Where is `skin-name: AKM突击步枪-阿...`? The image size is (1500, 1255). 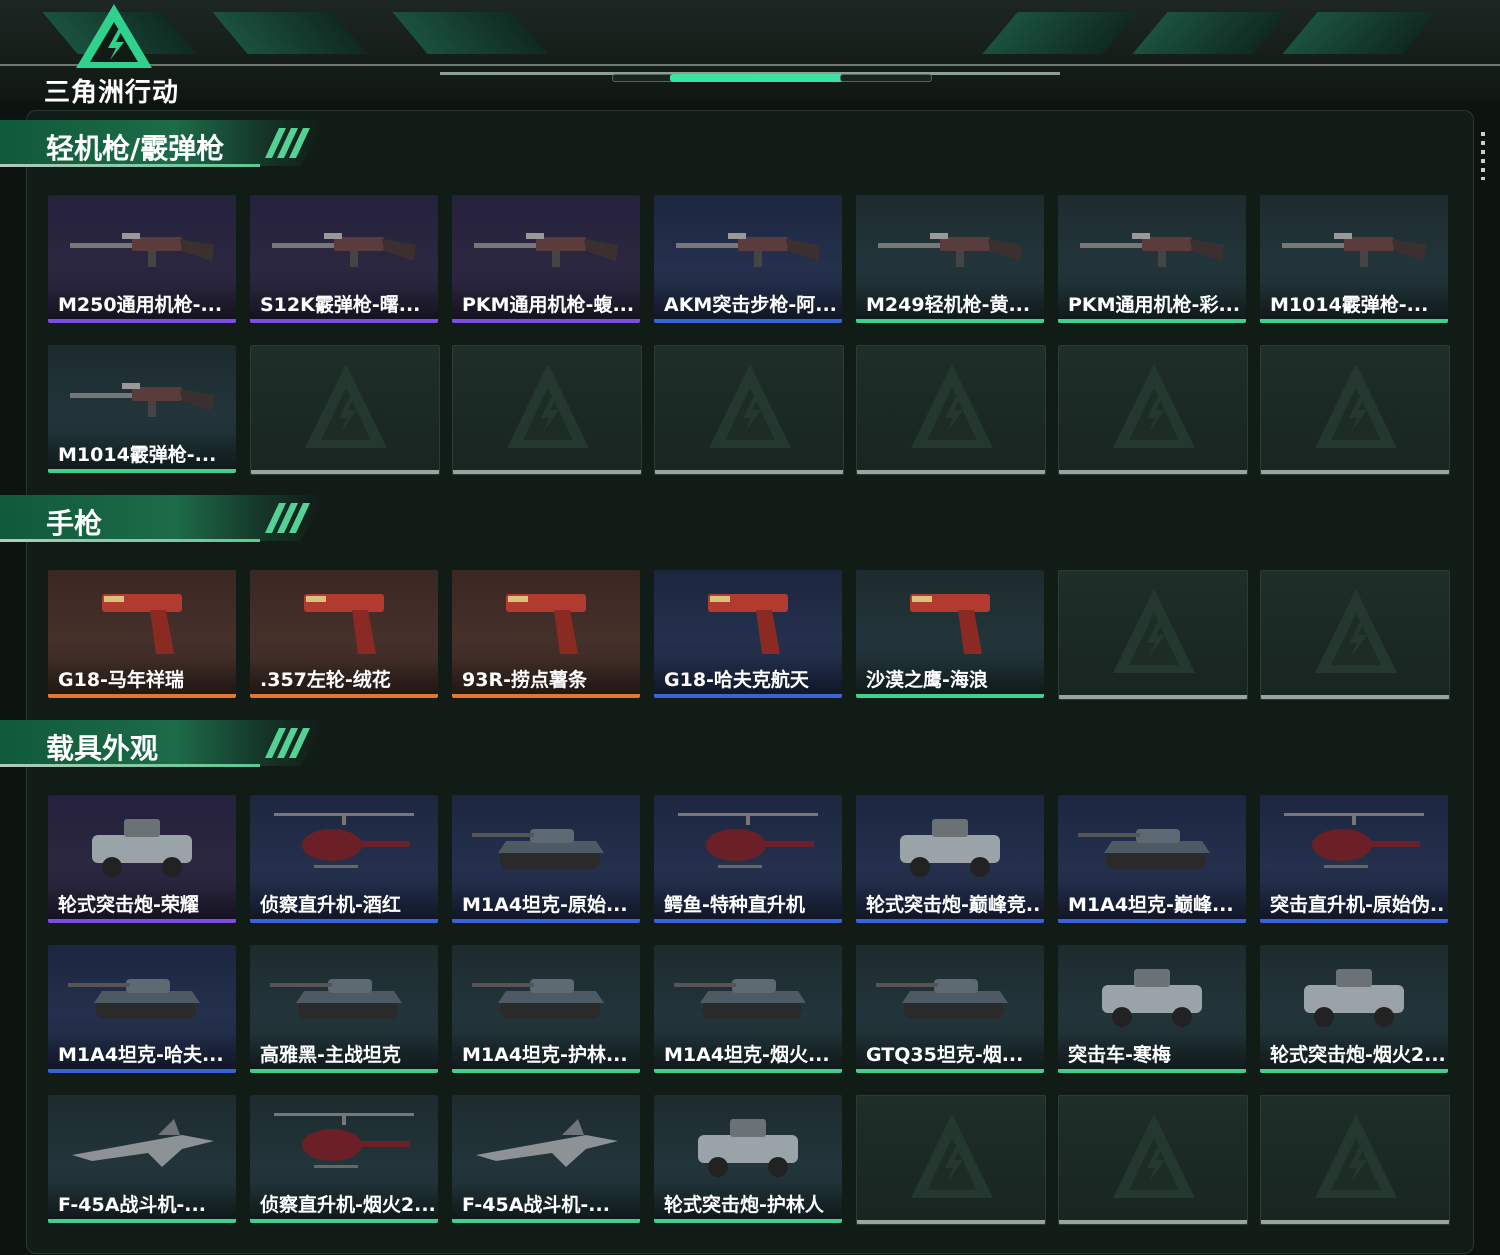 skin-name: AKM突击步枪-阿... is located at coordinates (750, 305).